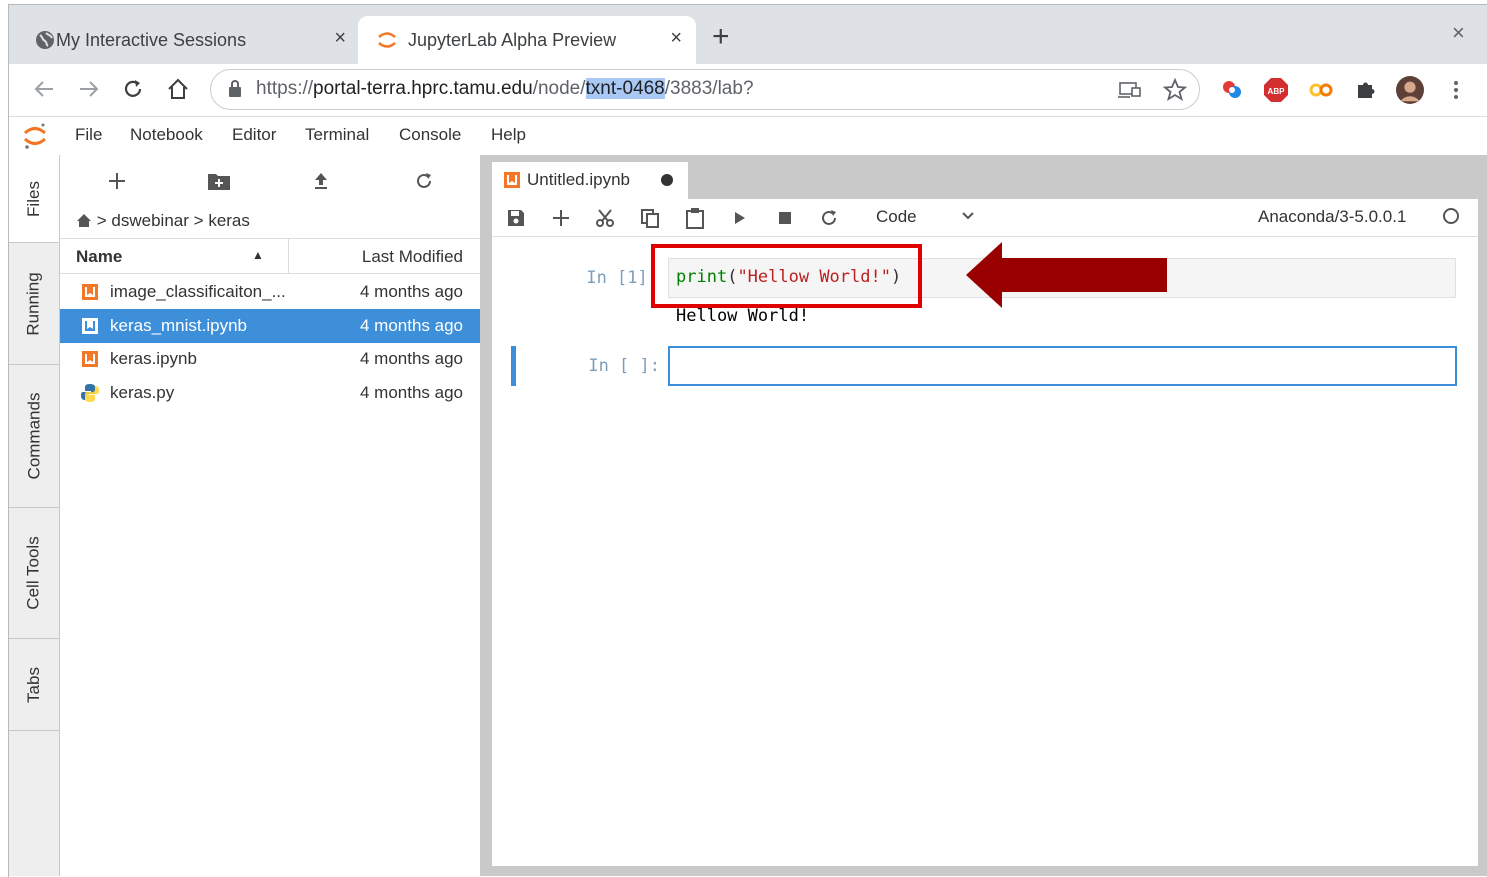 Image resolution: width=1487 pixels, height=877 pixels. What do you see at coordinates (142, 392) in the screenshot?
I see `file-name: keras.py` at bounding box center [142, 392].